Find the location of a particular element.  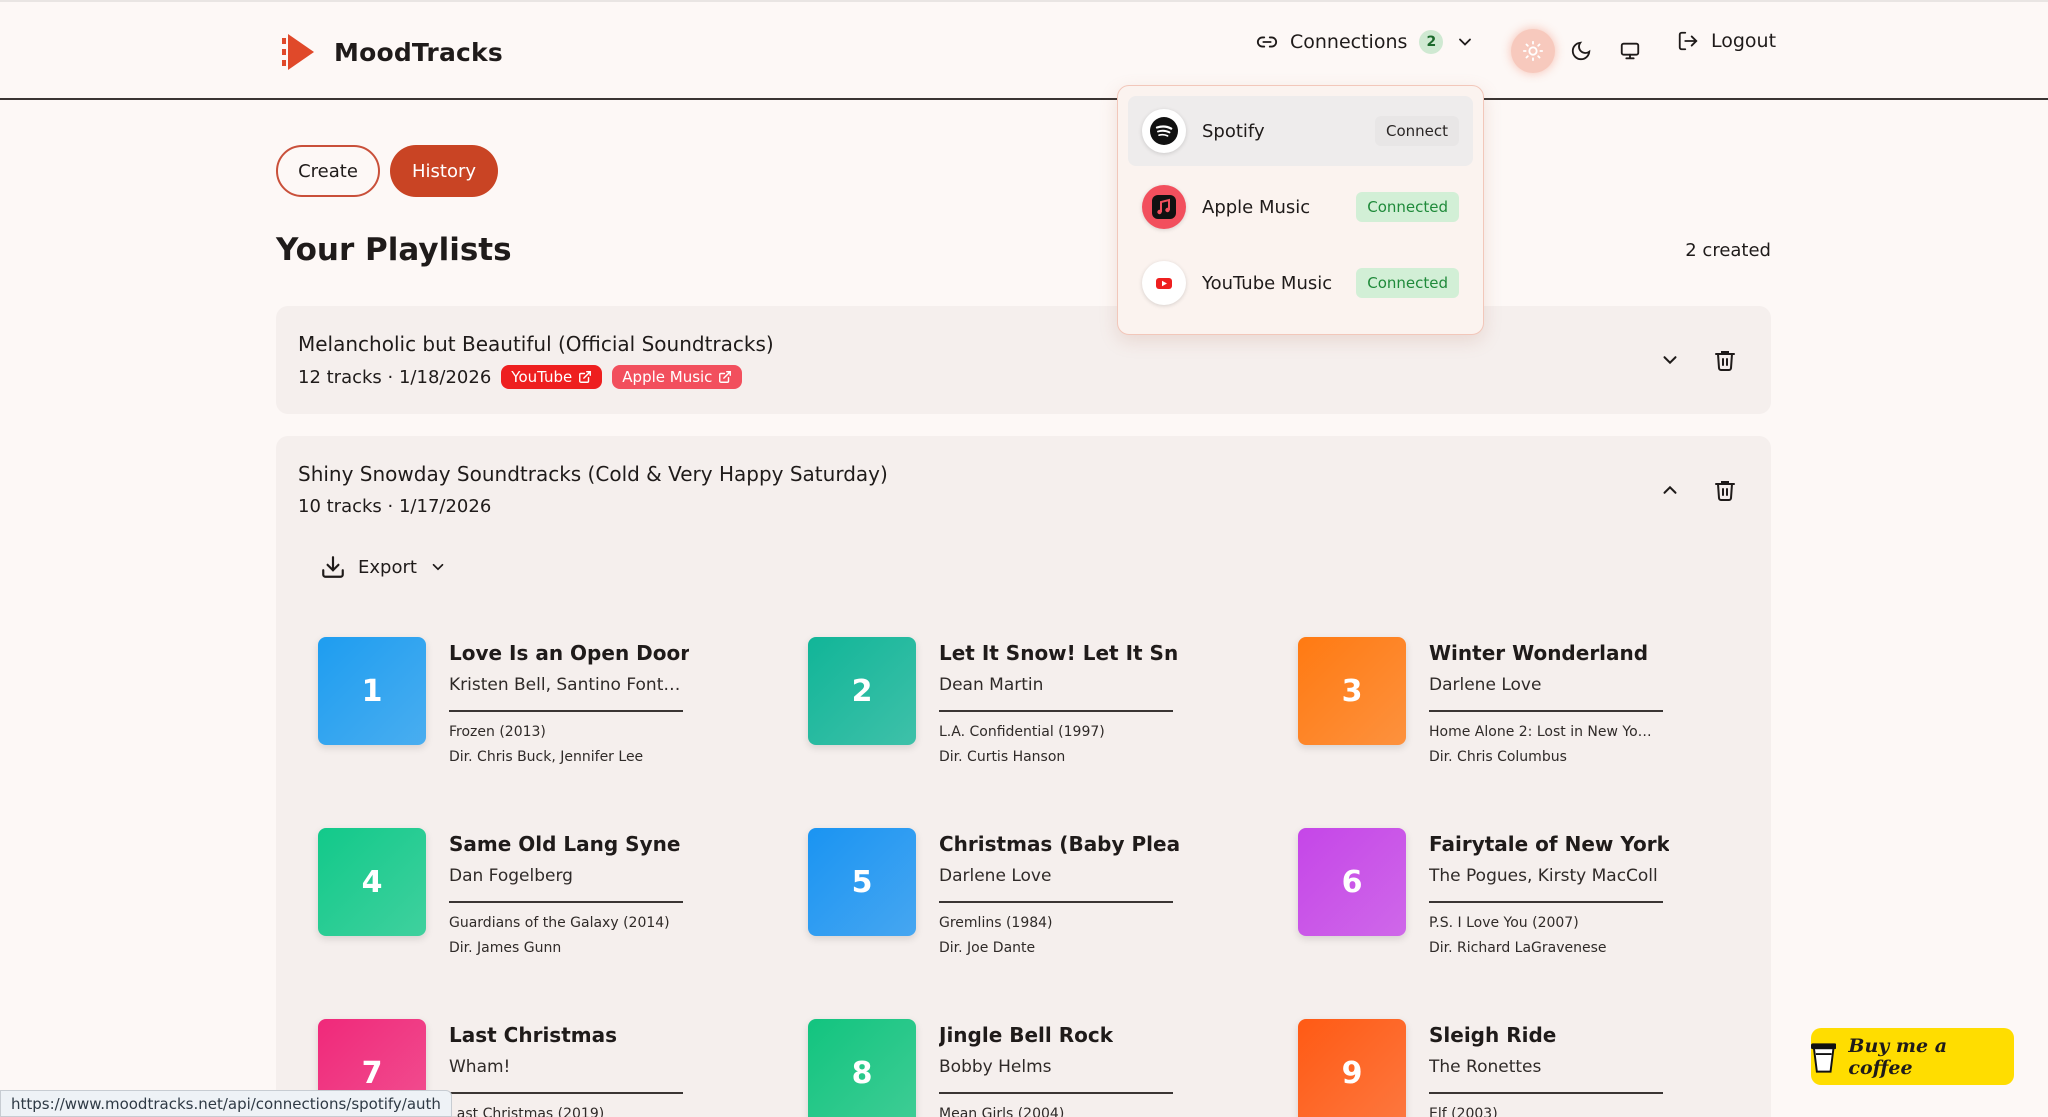

apple-music-link-label: Apple Music is located at coordinates (667, 377).